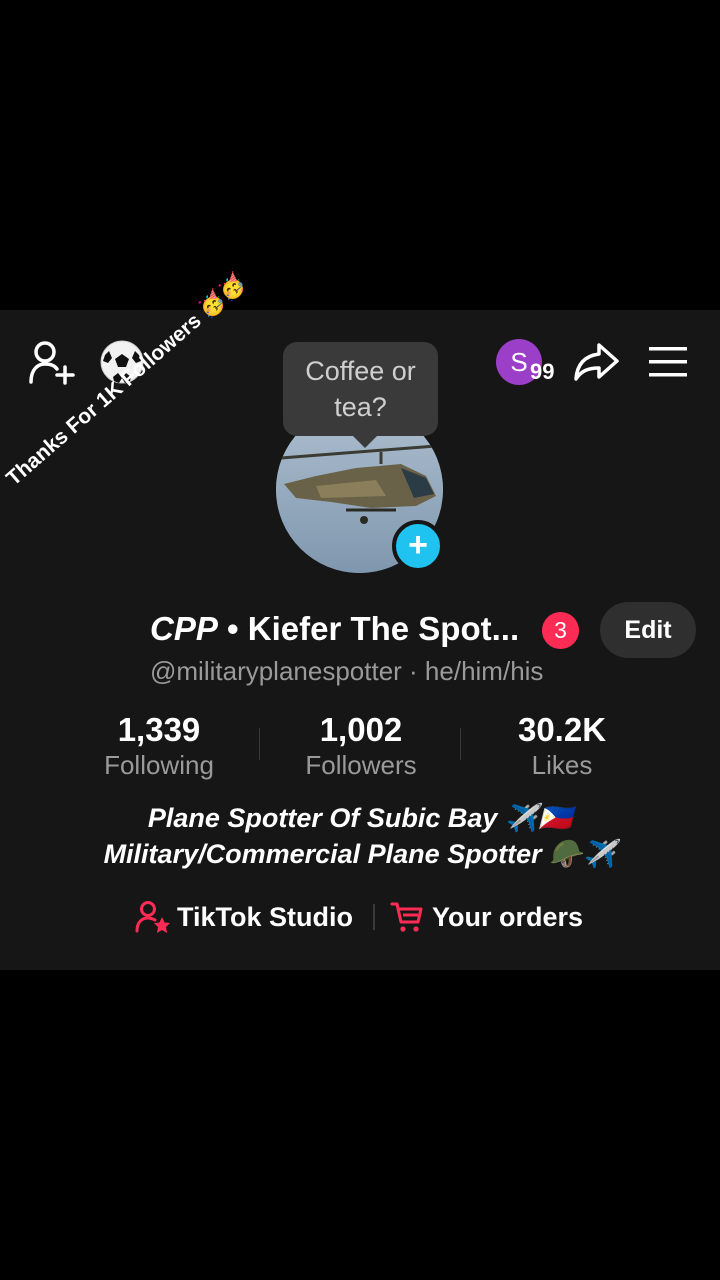 Image resolution: width=720 pixels, height=1280 pixels. Describe the element at coordinates (360, 854) in the screenshot. I see `bio-line-2: Military/Commercial Plane Spotter 🪖✈️` at that location.